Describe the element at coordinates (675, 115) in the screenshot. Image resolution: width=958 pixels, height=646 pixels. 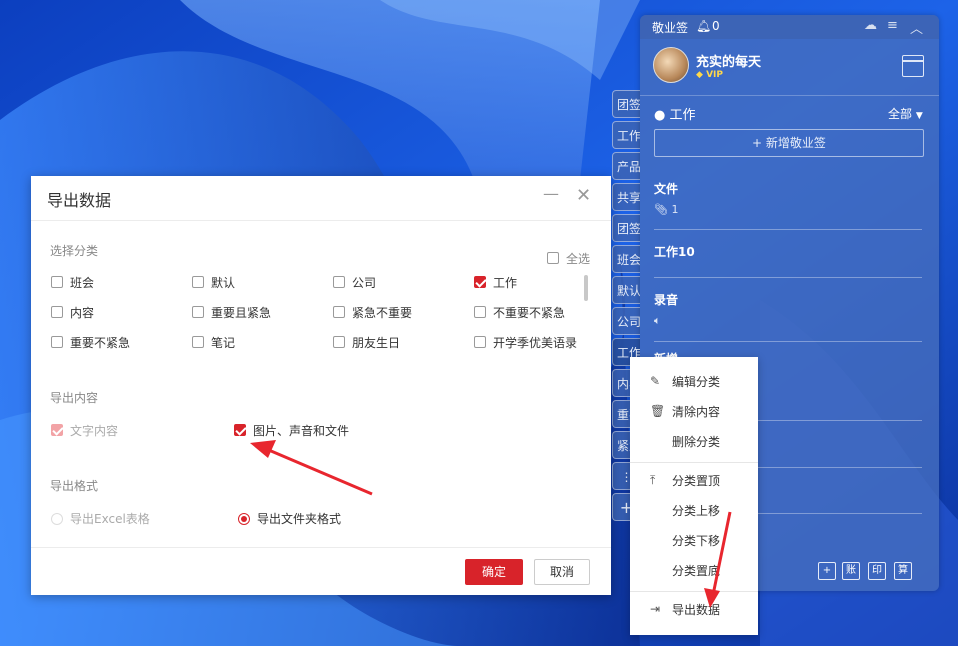
I see `category-title: ● 工作` at that location.